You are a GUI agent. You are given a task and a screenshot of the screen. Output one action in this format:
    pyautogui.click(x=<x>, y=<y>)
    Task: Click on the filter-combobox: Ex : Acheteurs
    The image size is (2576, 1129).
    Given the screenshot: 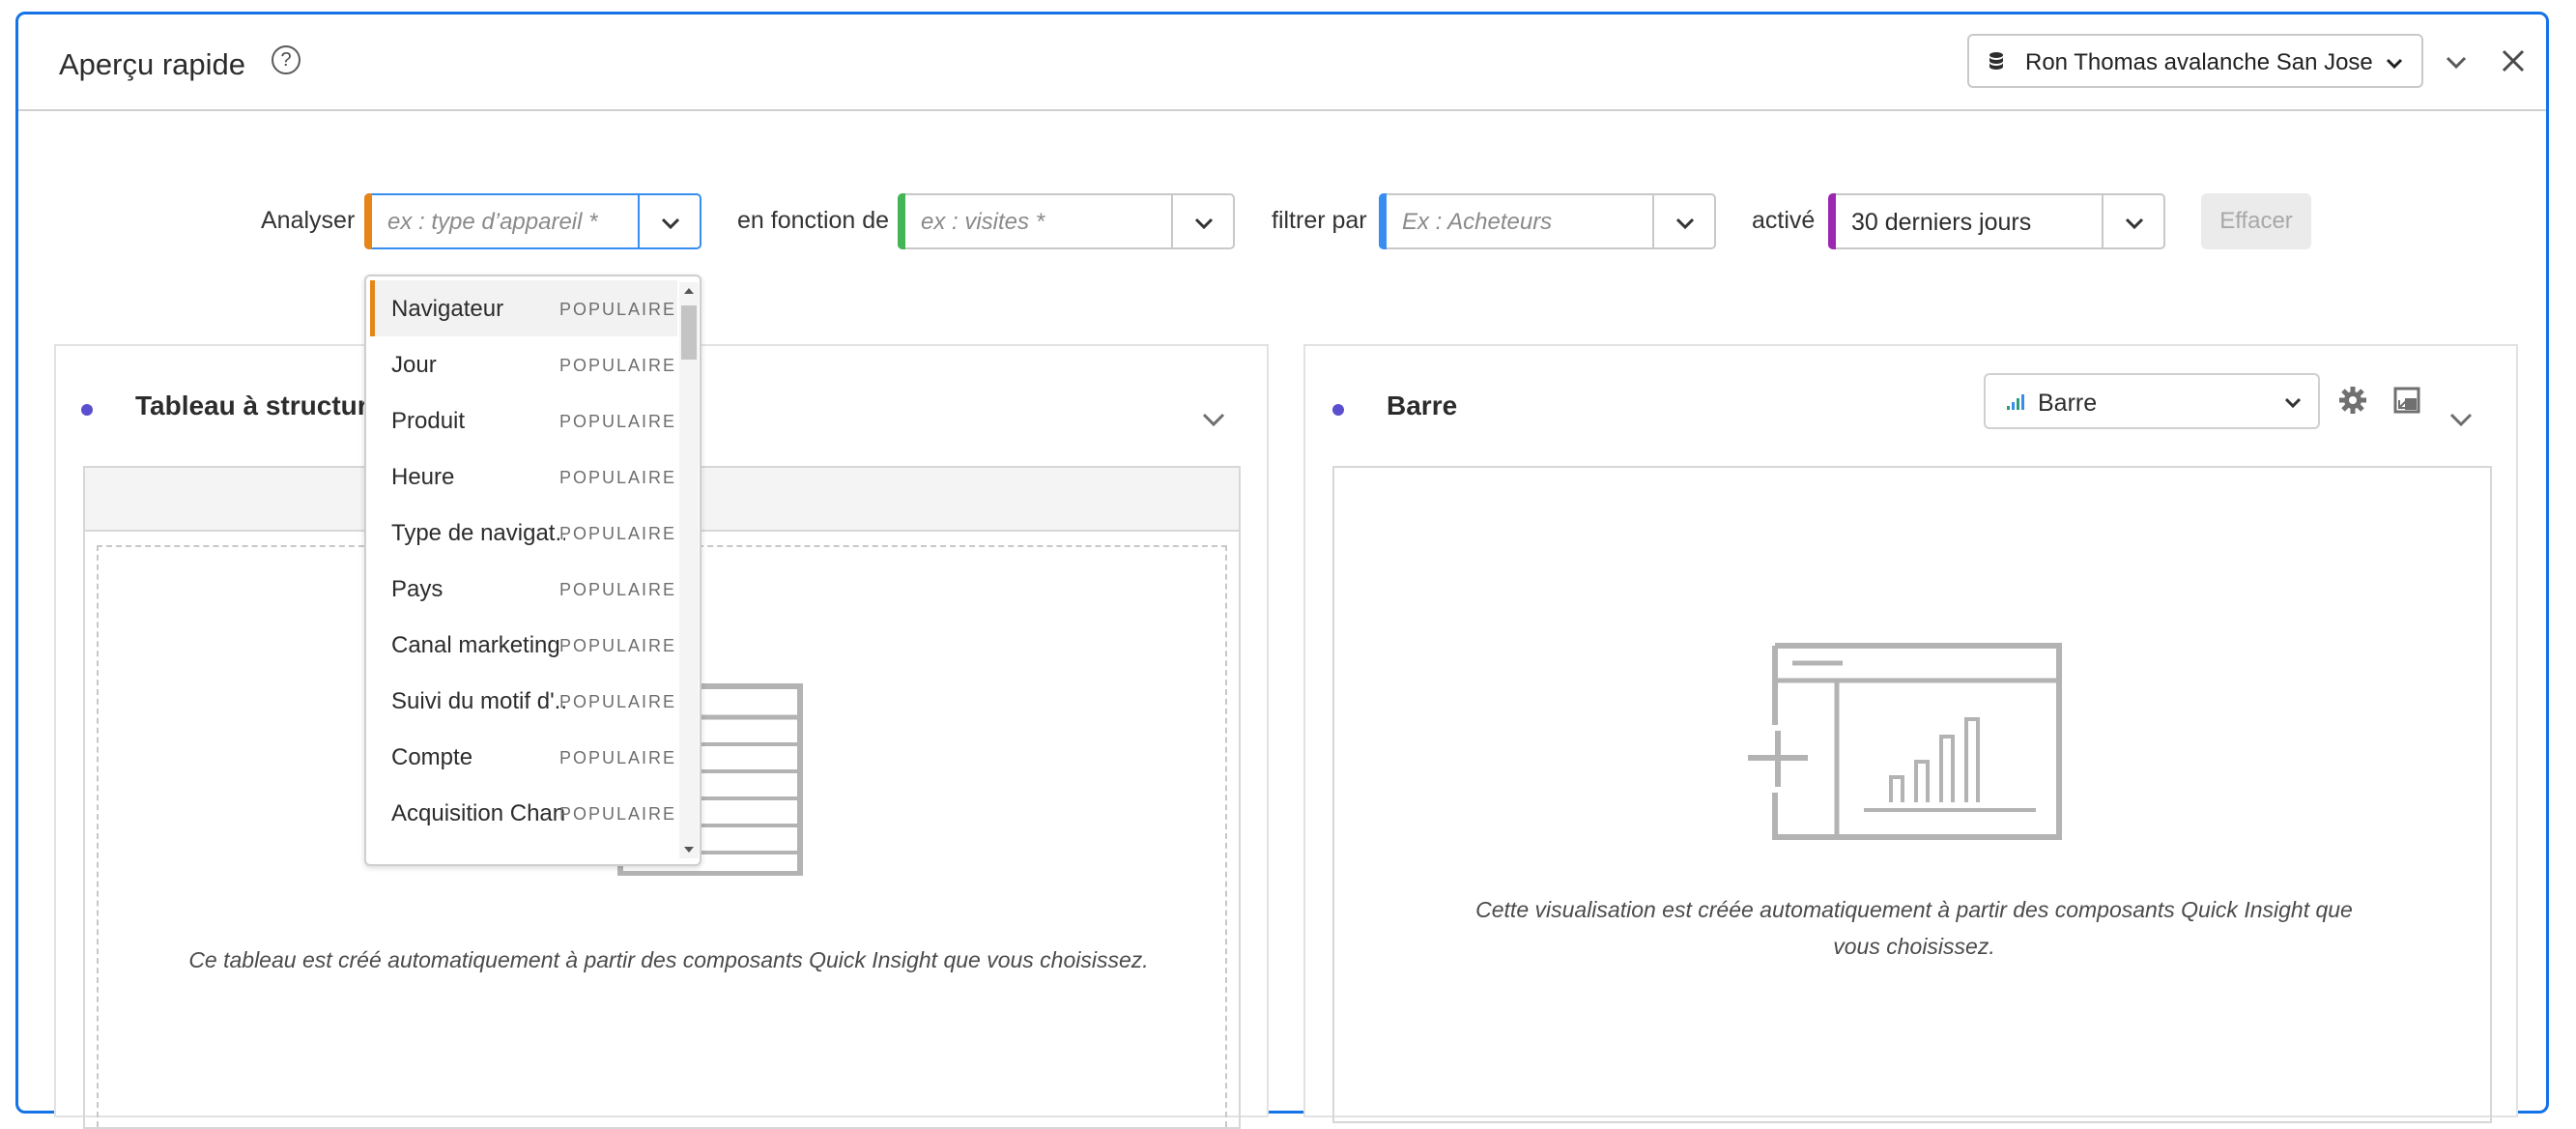 What is the action you would take?
    pyautogui.click(x=1548, y=221)
    